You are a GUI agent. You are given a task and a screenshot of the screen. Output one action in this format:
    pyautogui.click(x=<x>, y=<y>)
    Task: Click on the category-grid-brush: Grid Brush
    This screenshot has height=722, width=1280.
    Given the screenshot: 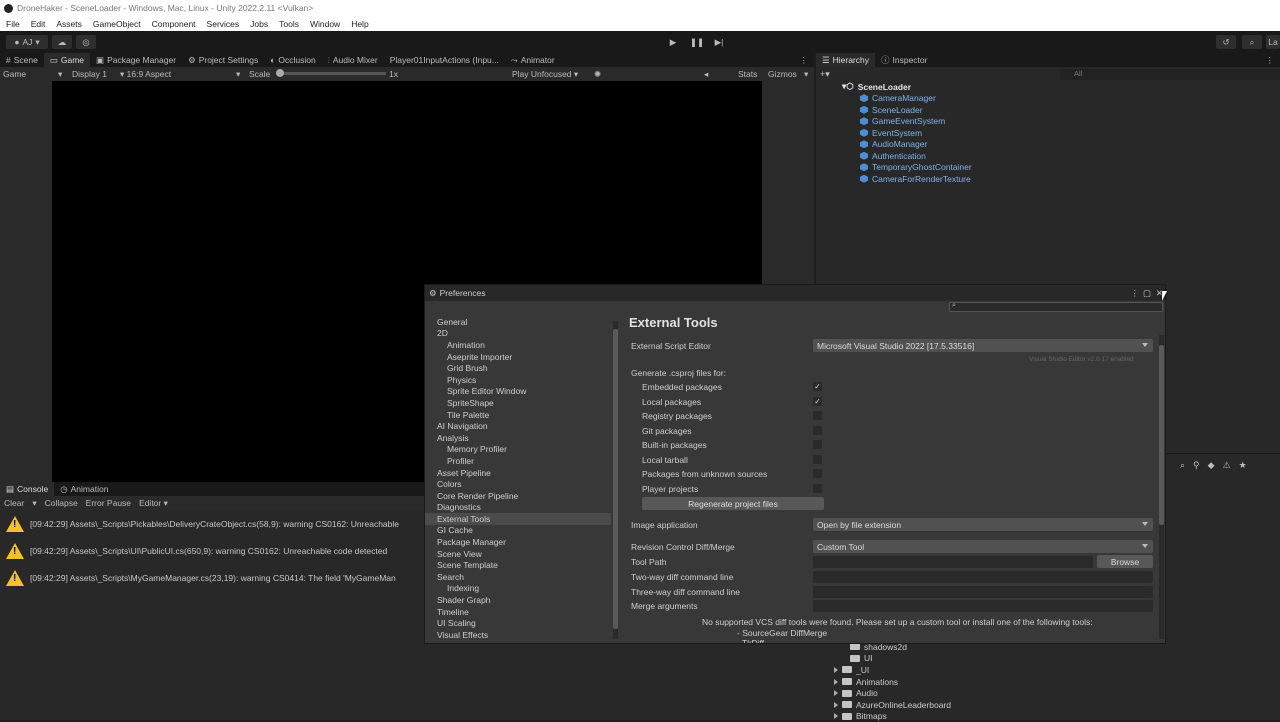 What is the action you would take?
    pyautogui.click(x=518, y=368)
    